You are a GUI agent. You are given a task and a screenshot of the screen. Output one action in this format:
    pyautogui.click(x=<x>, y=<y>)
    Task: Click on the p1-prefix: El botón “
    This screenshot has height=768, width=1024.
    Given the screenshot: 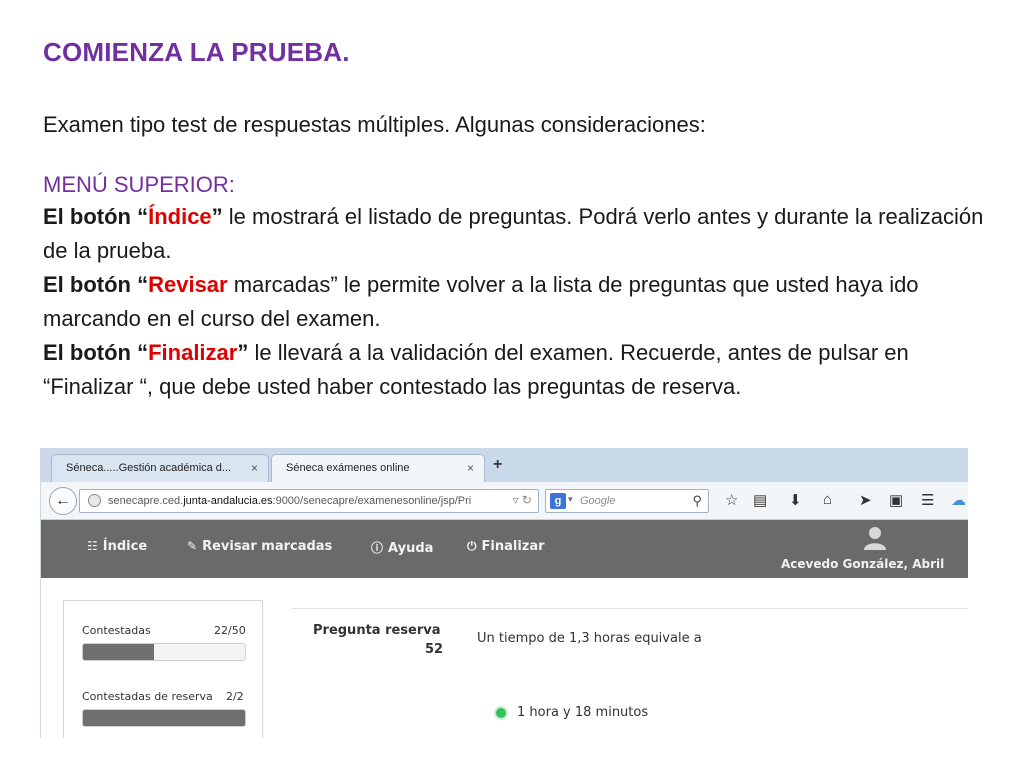 What is the action you would take?
    pyautogui.click(x=96, y=216)
    